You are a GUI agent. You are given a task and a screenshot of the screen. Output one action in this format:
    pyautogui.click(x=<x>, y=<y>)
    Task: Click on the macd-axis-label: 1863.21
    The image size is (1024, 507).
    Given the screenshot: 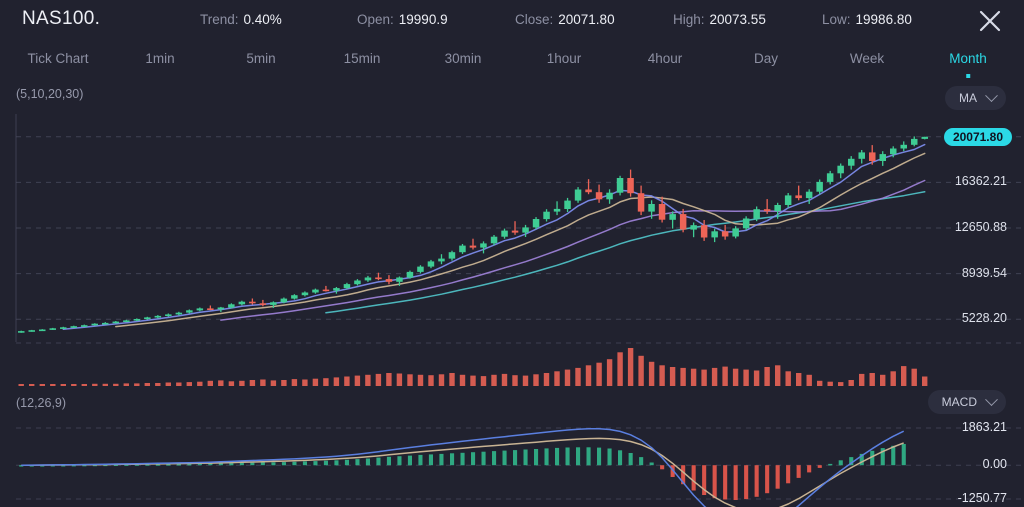 What is the action you would take?
    pyautogui.click(x=984, y=427)
    